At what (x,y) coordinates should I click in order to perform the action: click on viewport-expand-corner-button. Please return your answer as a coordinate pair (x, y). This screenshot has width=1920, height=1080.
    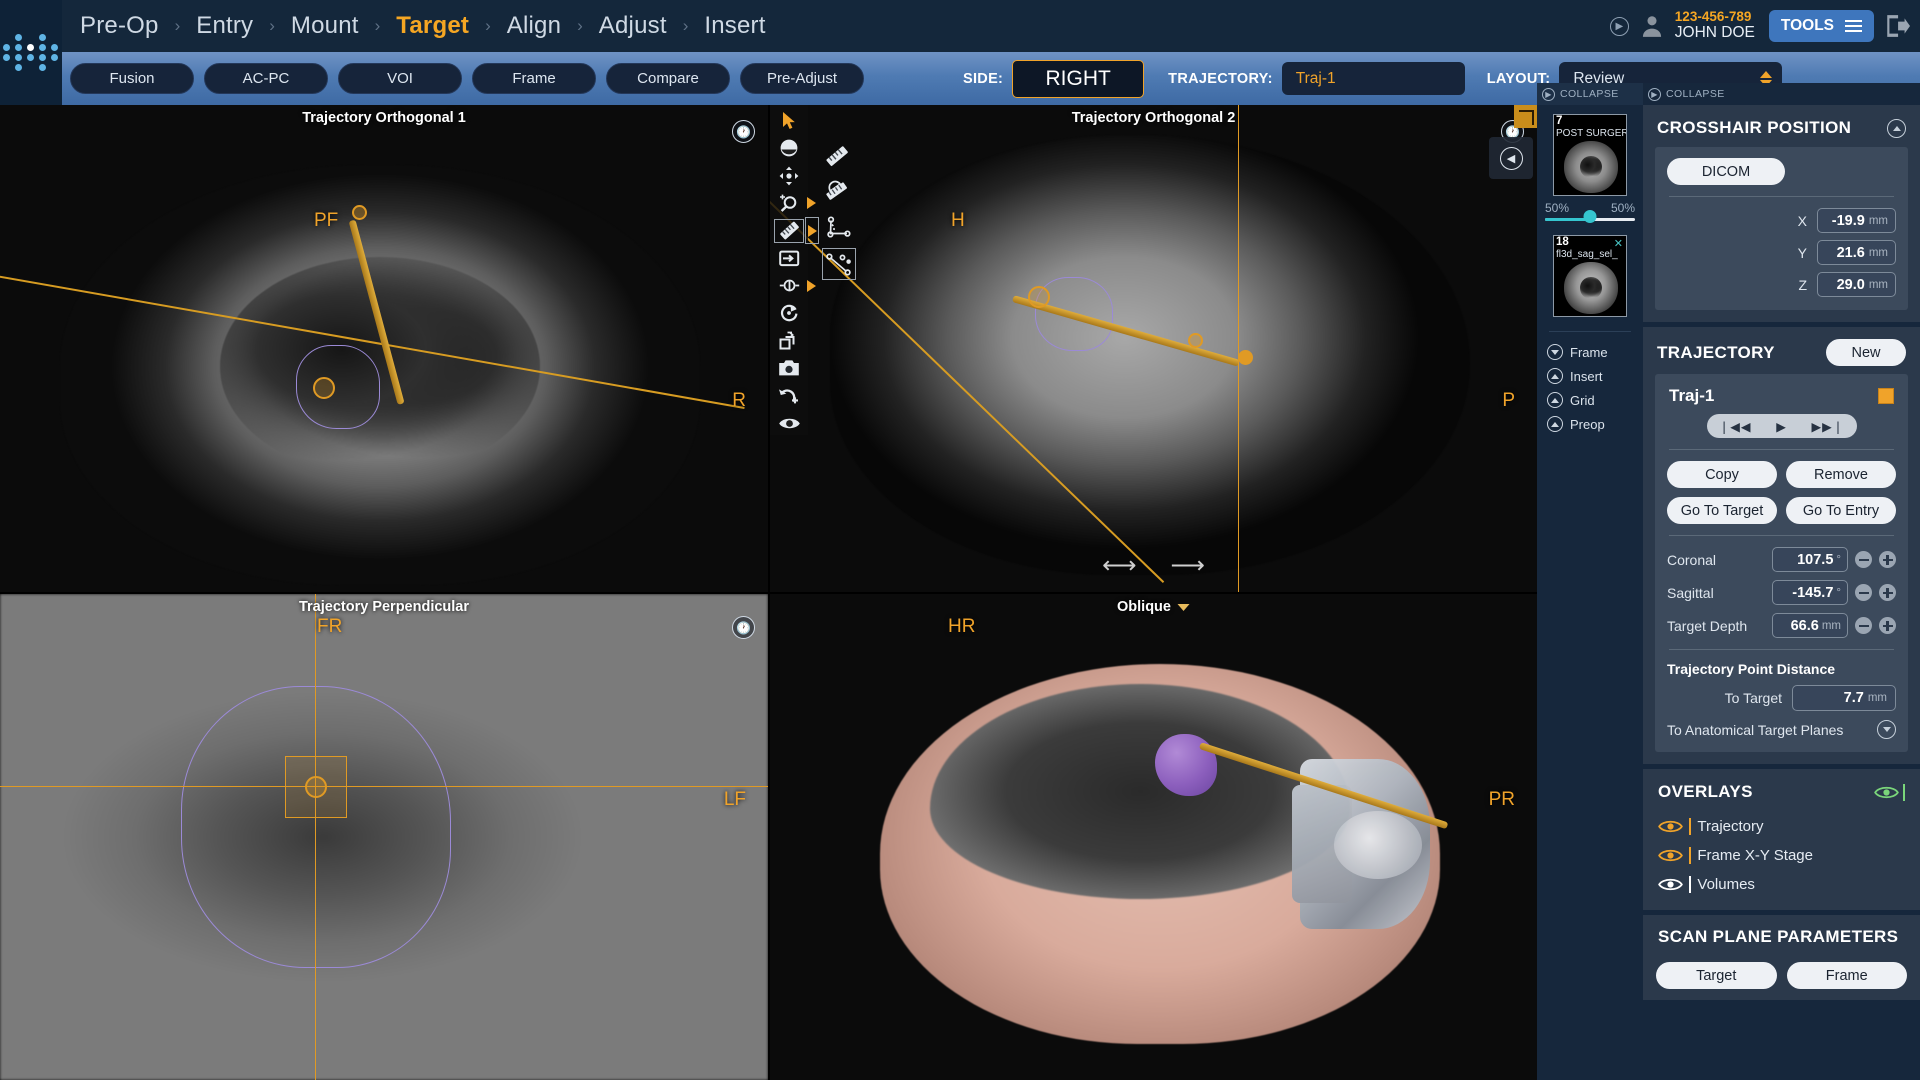
    Looking at the image, I should click on (1525, 116).